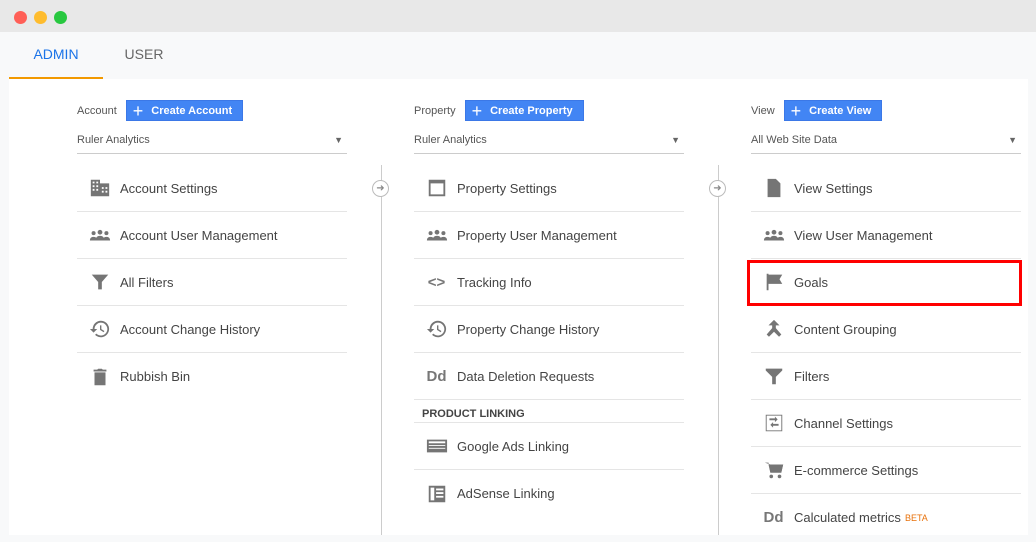 This screenshot has height=542, width=1036. I want to click on maximize-window-button, so click(60, 17).